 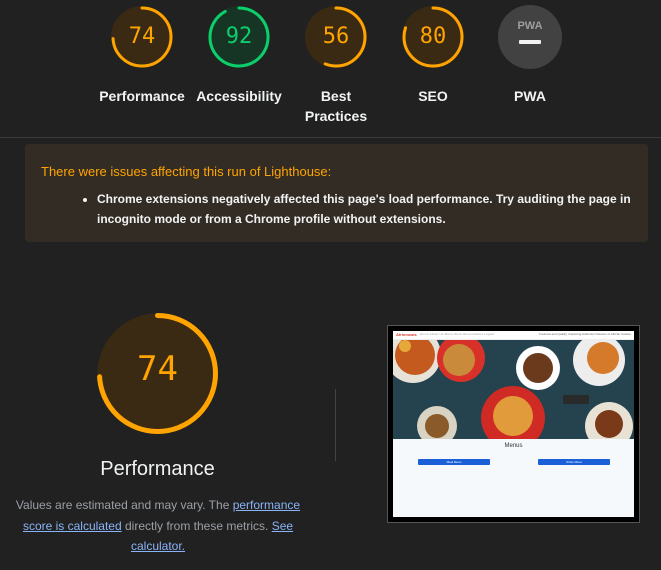 I want to click on meal-menu-button: Meal Menu, so click(x=454, y=462).